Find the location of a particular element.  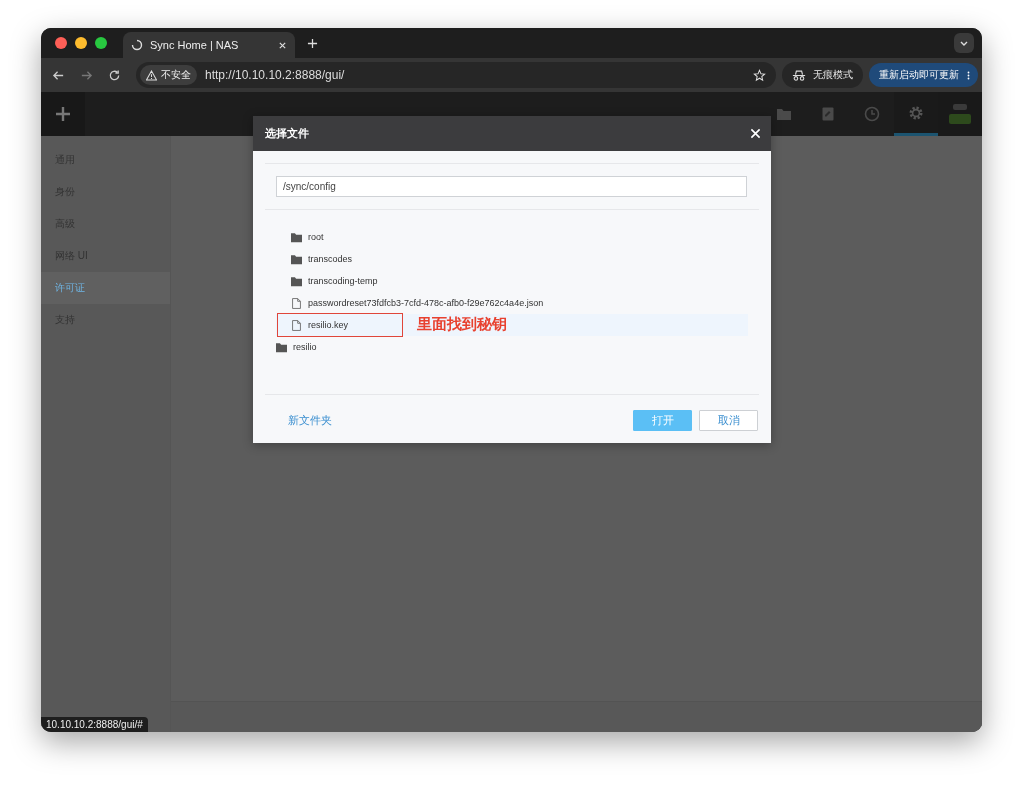

more-icon is located at coordinates (968, 75).